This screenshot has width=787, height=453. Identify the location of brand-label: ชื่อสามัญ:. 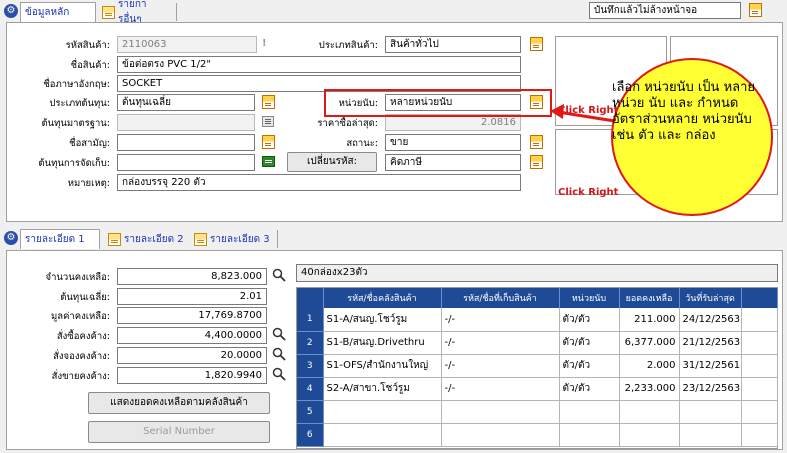
(89, 143).